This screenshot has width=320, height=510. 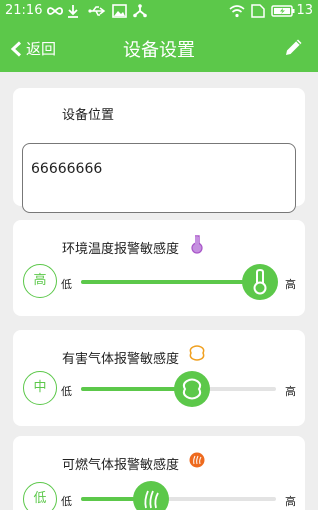 I want to click on combustible-gas-level-badge: 低, so click(x=40, y=496).